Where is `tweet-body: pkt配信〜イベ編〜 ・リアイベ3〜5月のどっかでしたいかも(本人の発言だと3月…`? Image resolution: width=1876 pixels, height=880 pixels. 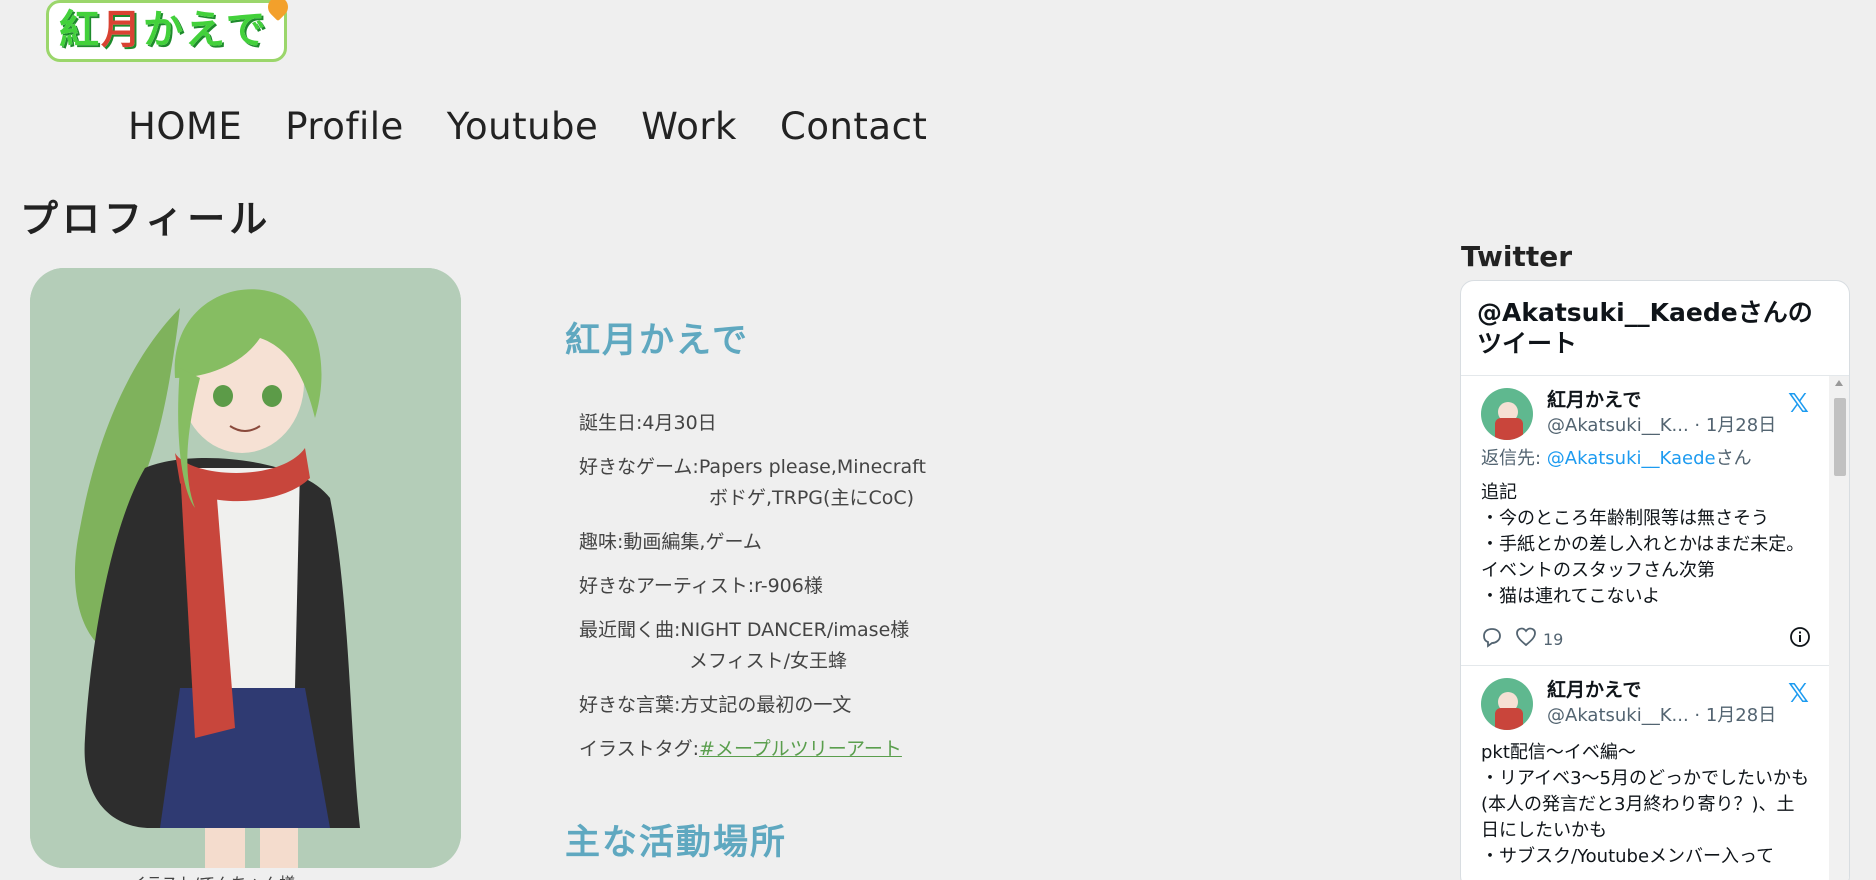
tweet-body: pkt配信〜イベ編〜 ・リアイベ3〜5月のどっかでしたいかも(本人の発言だと3月… is located at coordinates (1645, 804).